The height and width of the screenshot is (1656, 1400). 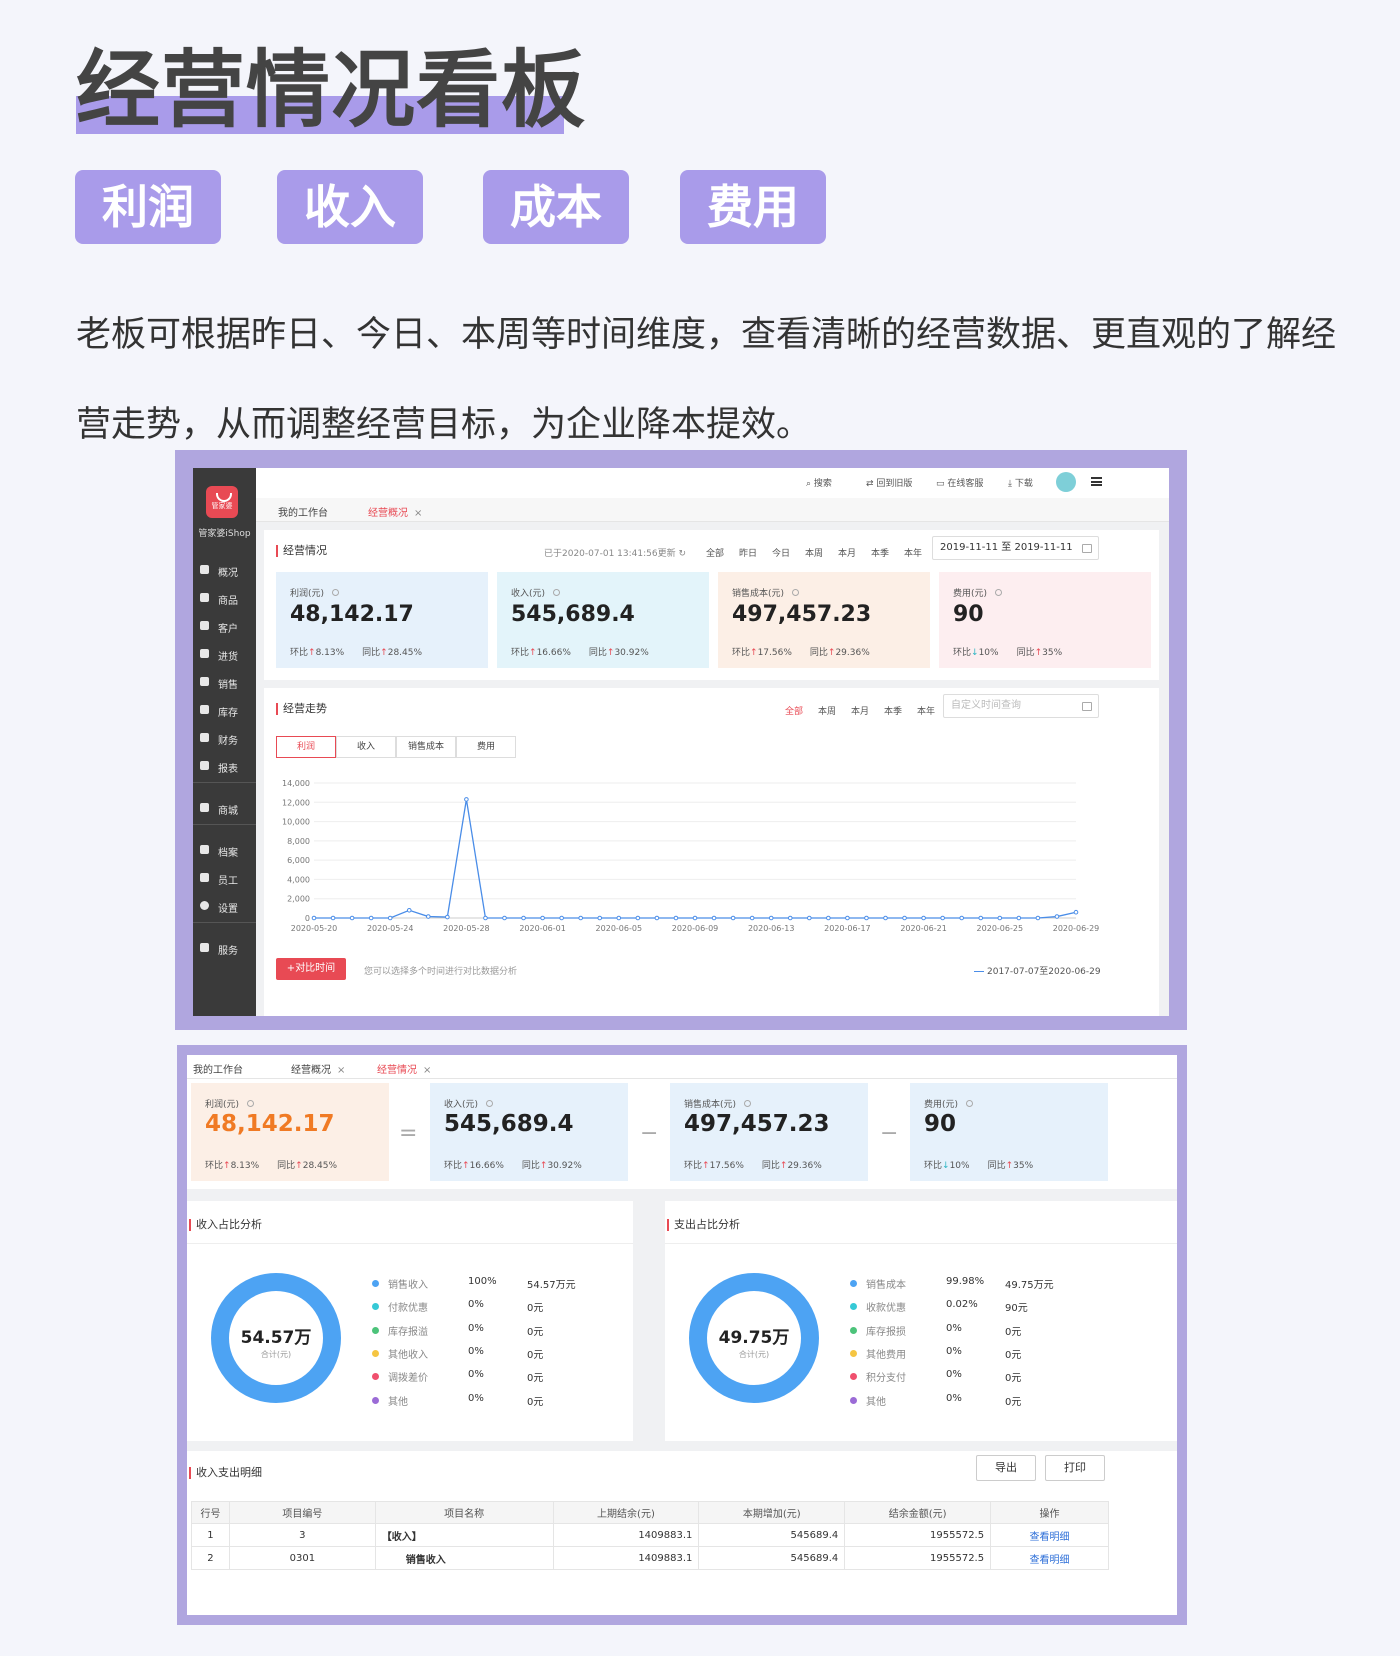 What do you see at coordinates (224, 711) in the screenshot?
I see `nav-item-inventory: 库存` at bounding box center [224, 711].